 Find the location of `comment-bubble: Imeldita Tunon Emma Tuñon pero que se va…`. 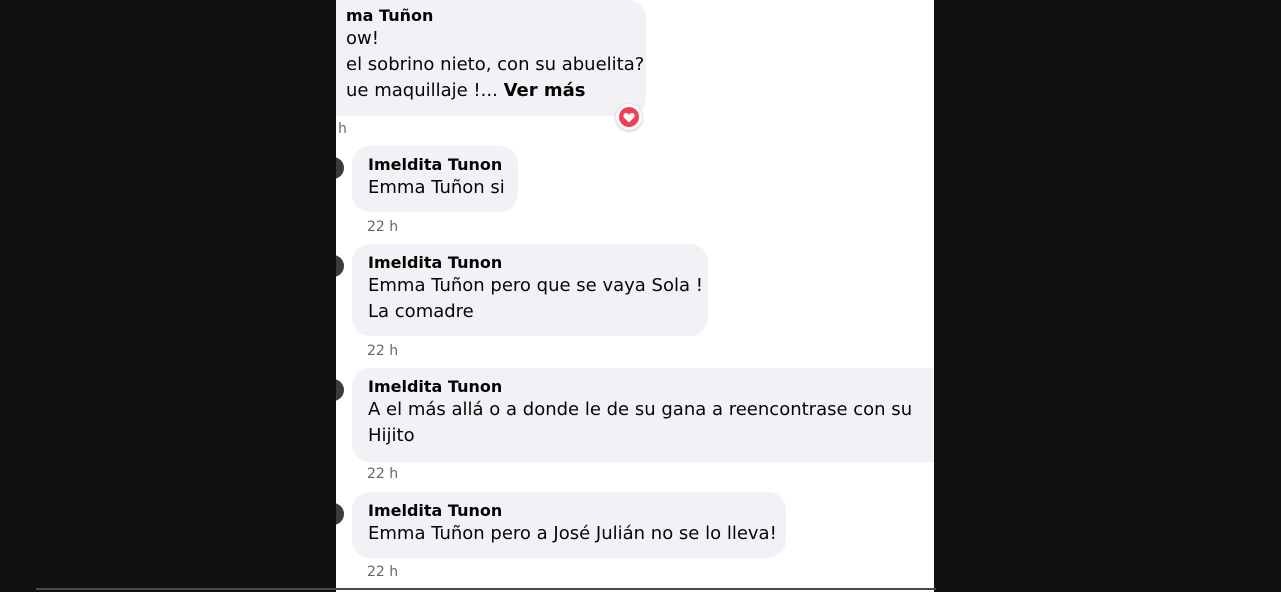

comment-bubble: Imeldita Tunon Emma Tuñon pero que se va… is located at coordinates (530, 290).